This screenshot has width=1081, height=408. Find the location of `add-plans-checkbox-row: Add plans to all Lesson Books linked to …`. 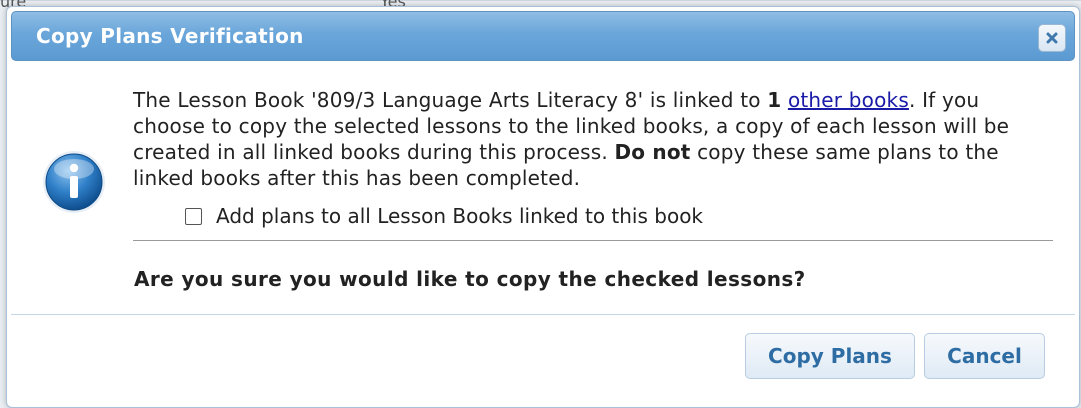

add-plans-checkbox-row: Add plans to all Lesson Books linked to … is located at coordinates (444, 216).